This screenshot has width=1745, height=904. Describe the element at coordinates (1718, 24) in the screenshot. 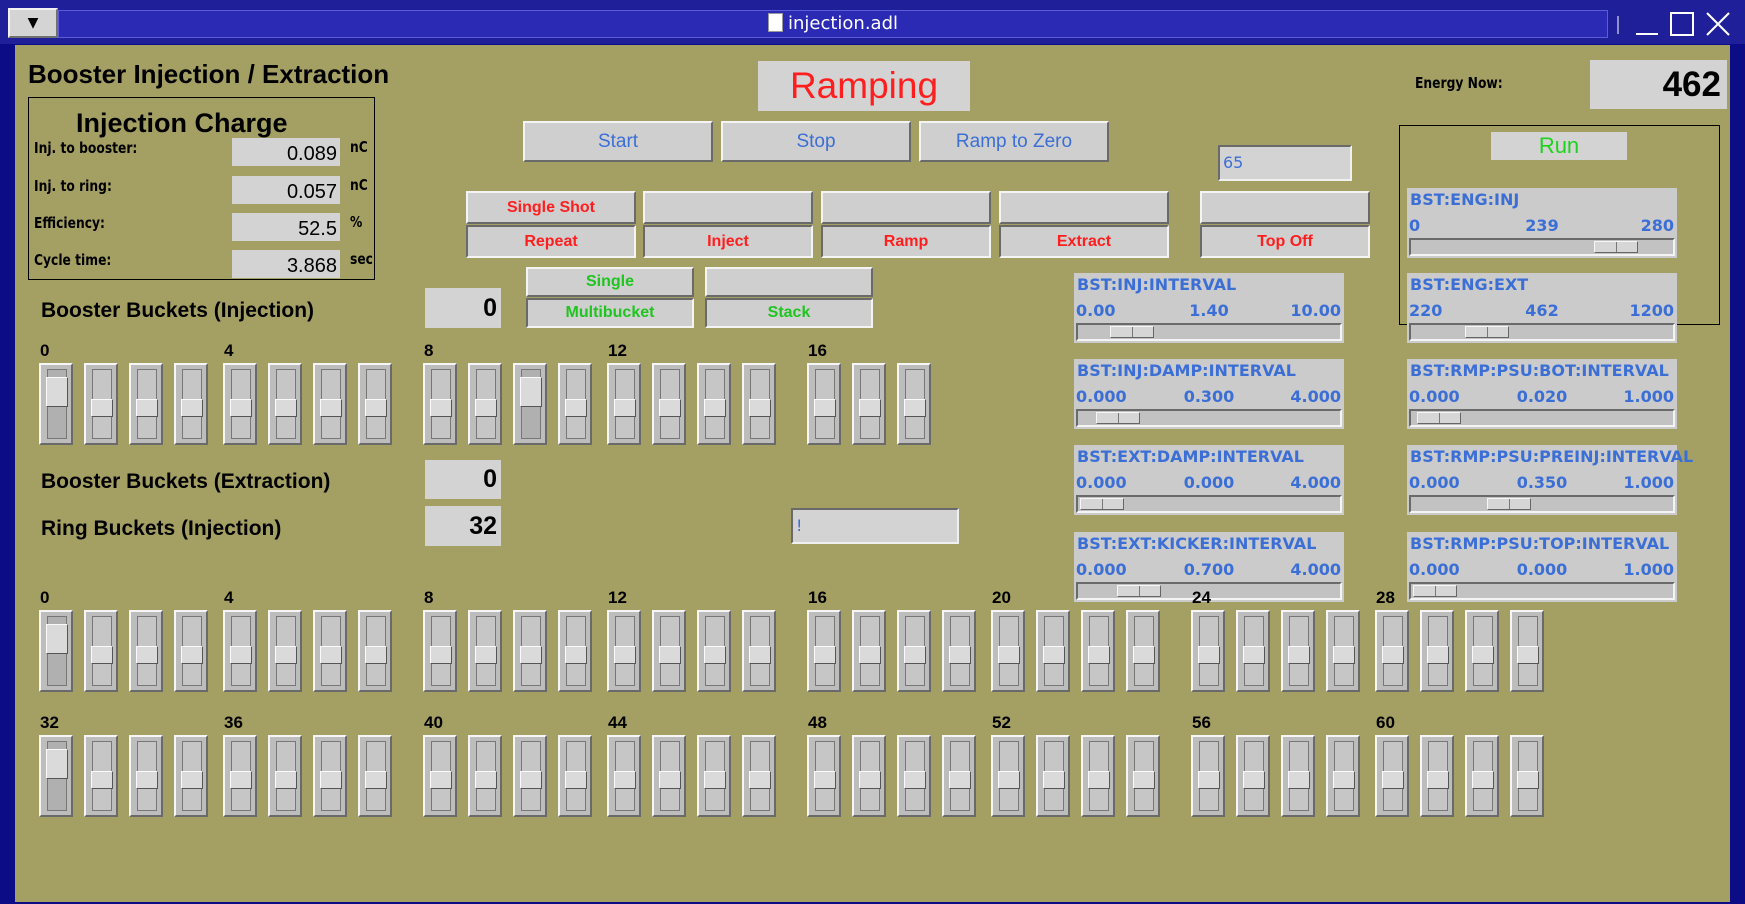

I see `close-icon` at that location.